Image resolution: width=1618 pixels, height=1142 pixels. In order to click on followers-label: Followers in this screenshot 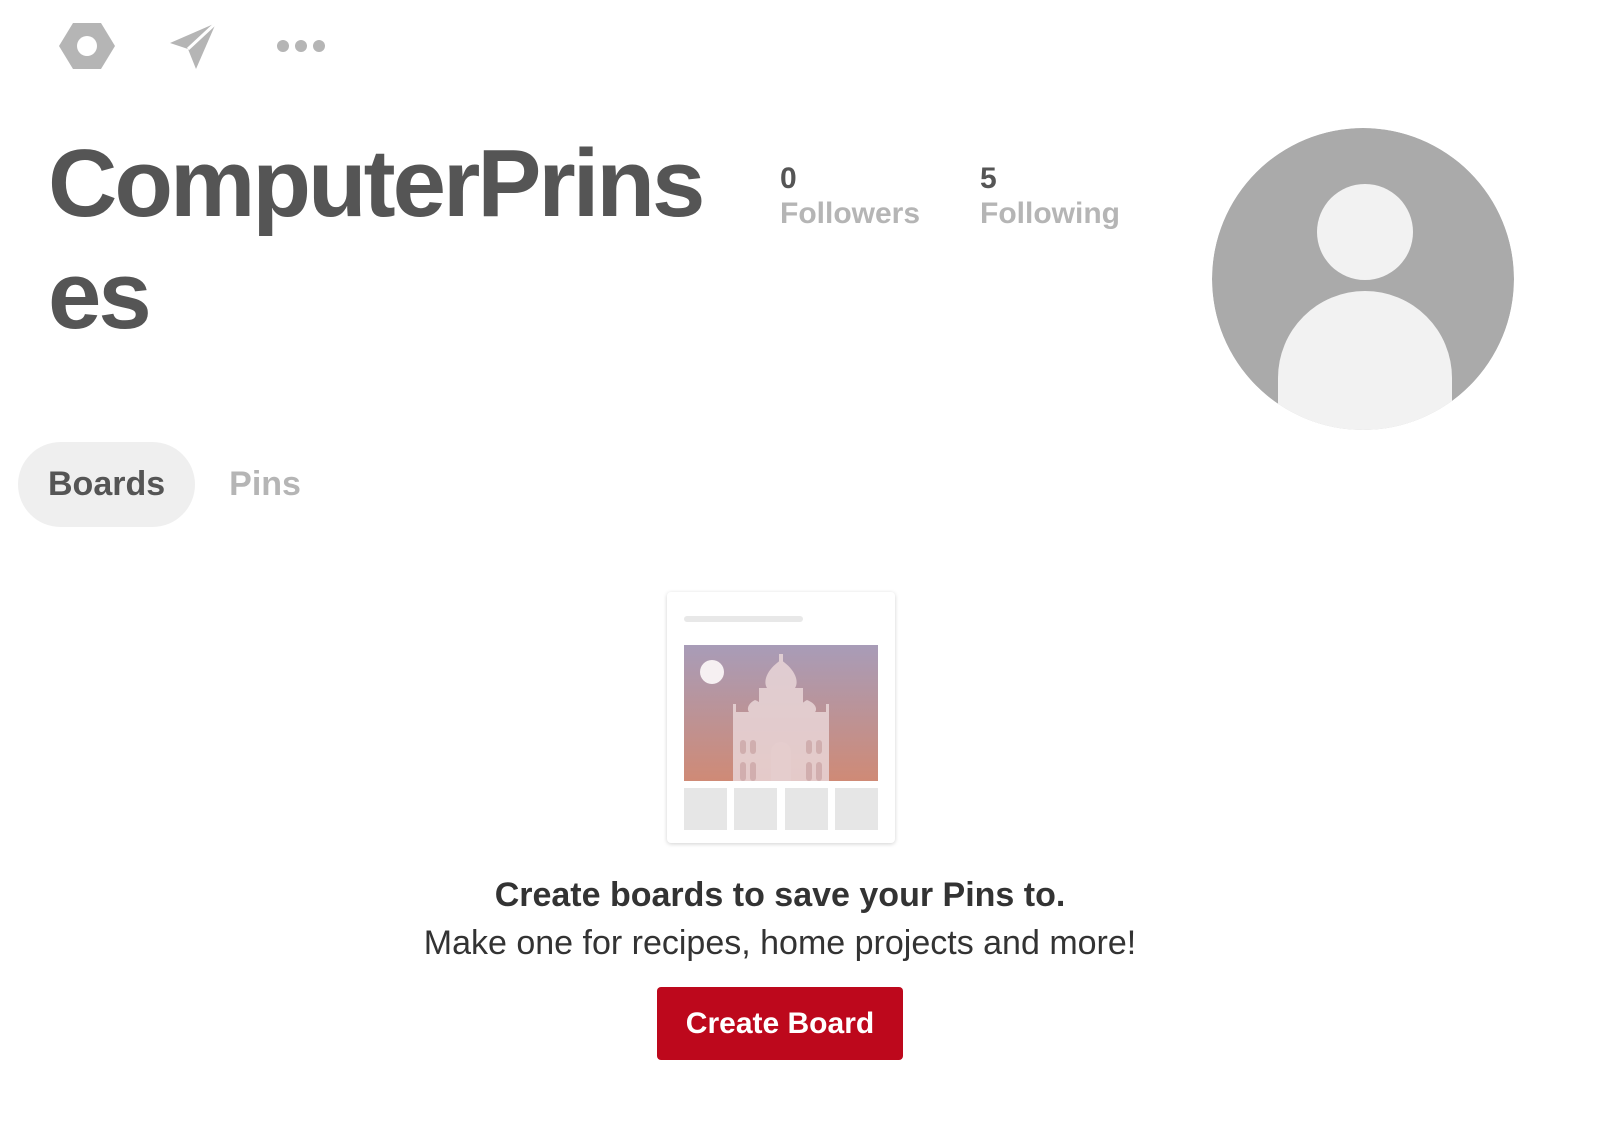, I will do `click(850, 213)`.